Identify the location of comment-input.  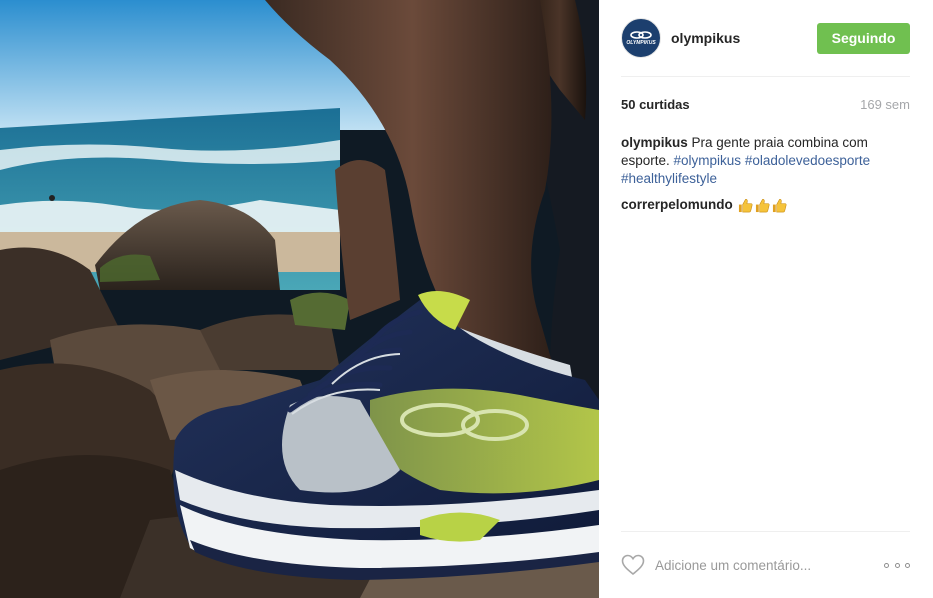
(769, 565).